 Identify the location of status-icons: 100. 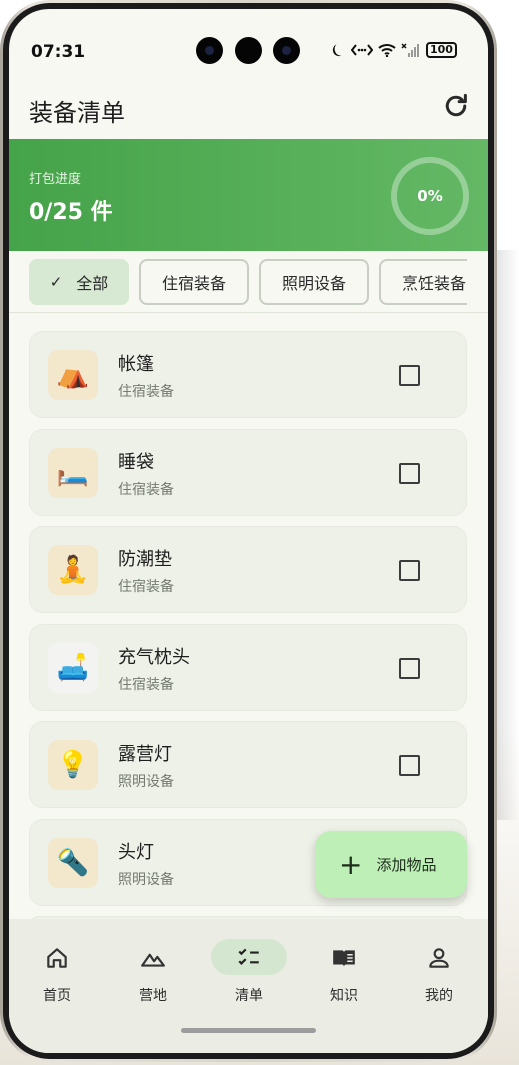
(394, 50).